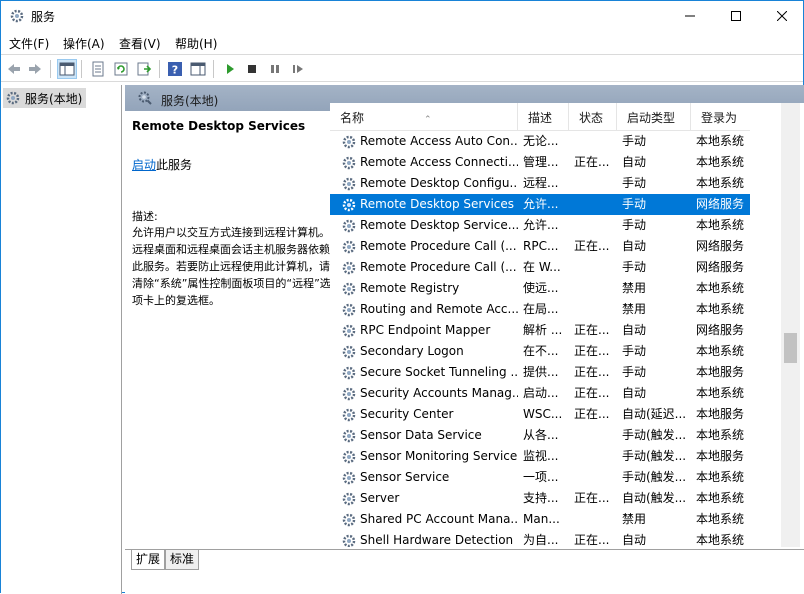 The height and width of the screenshot is (594, 804). I want to click on start-icon, so click(230, 69).